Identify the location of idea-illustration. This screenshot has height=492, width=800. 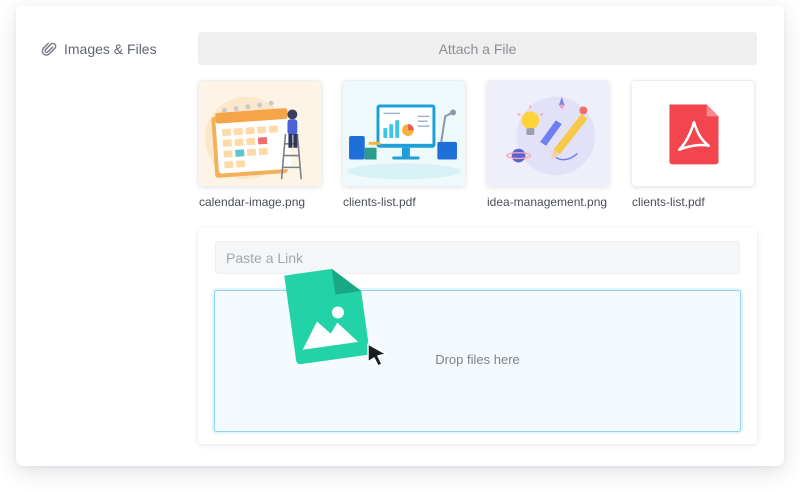
(548, 133).